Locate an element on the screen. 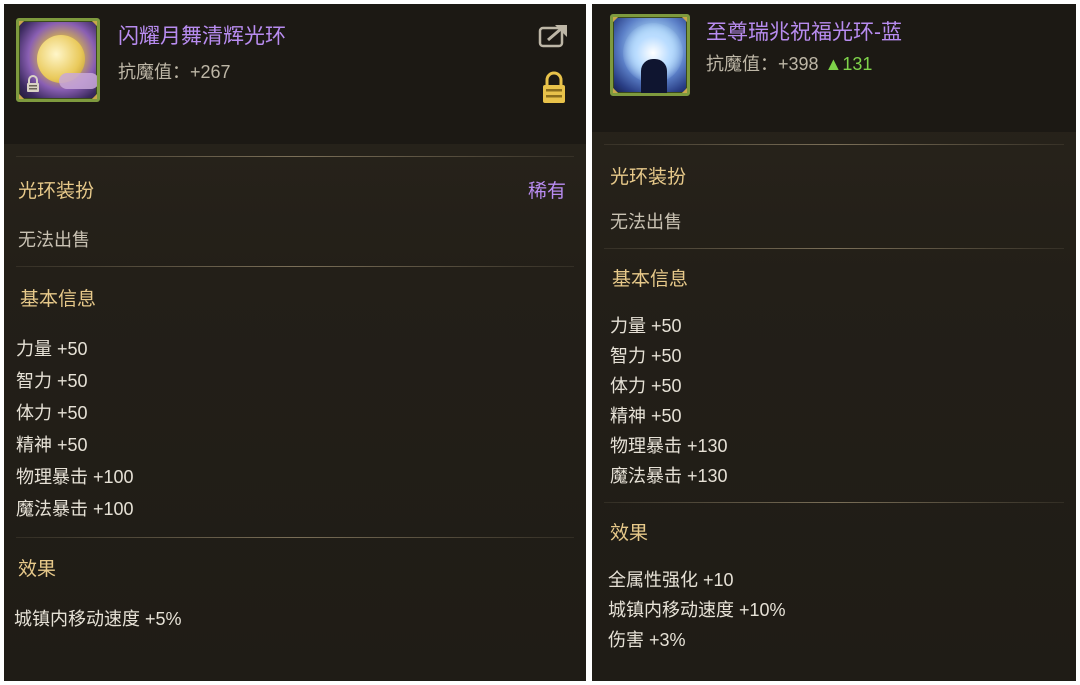 The width and height of the screenshot is (1080, 685). attribute-line: 物理暴击 +100 is located at coordinates (75, 477).